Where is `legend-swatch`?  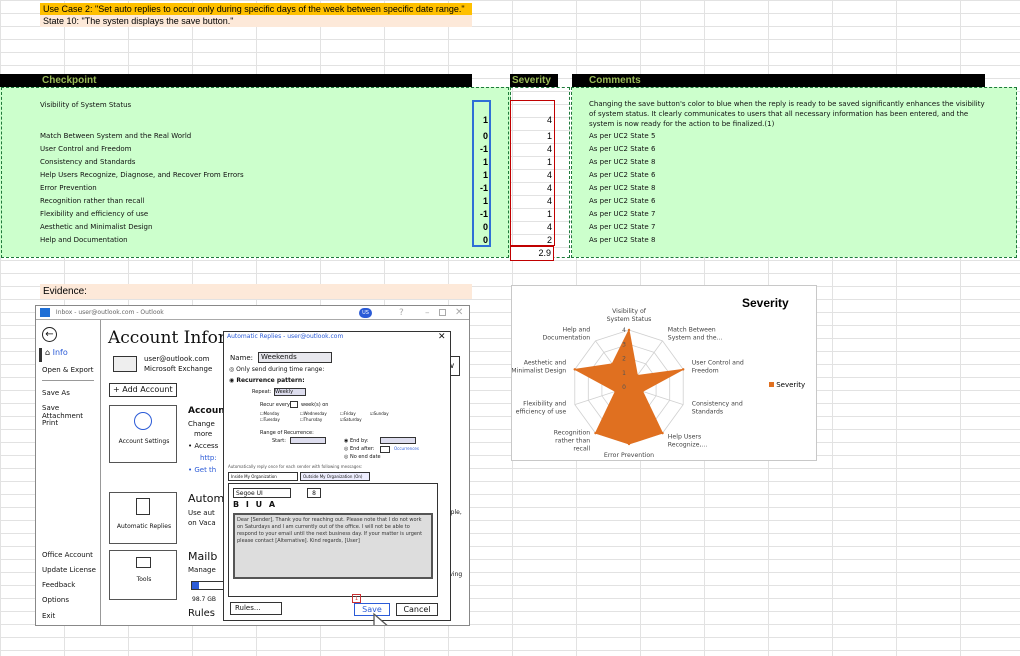 legend-swatch is located at coordinates (771, 384).